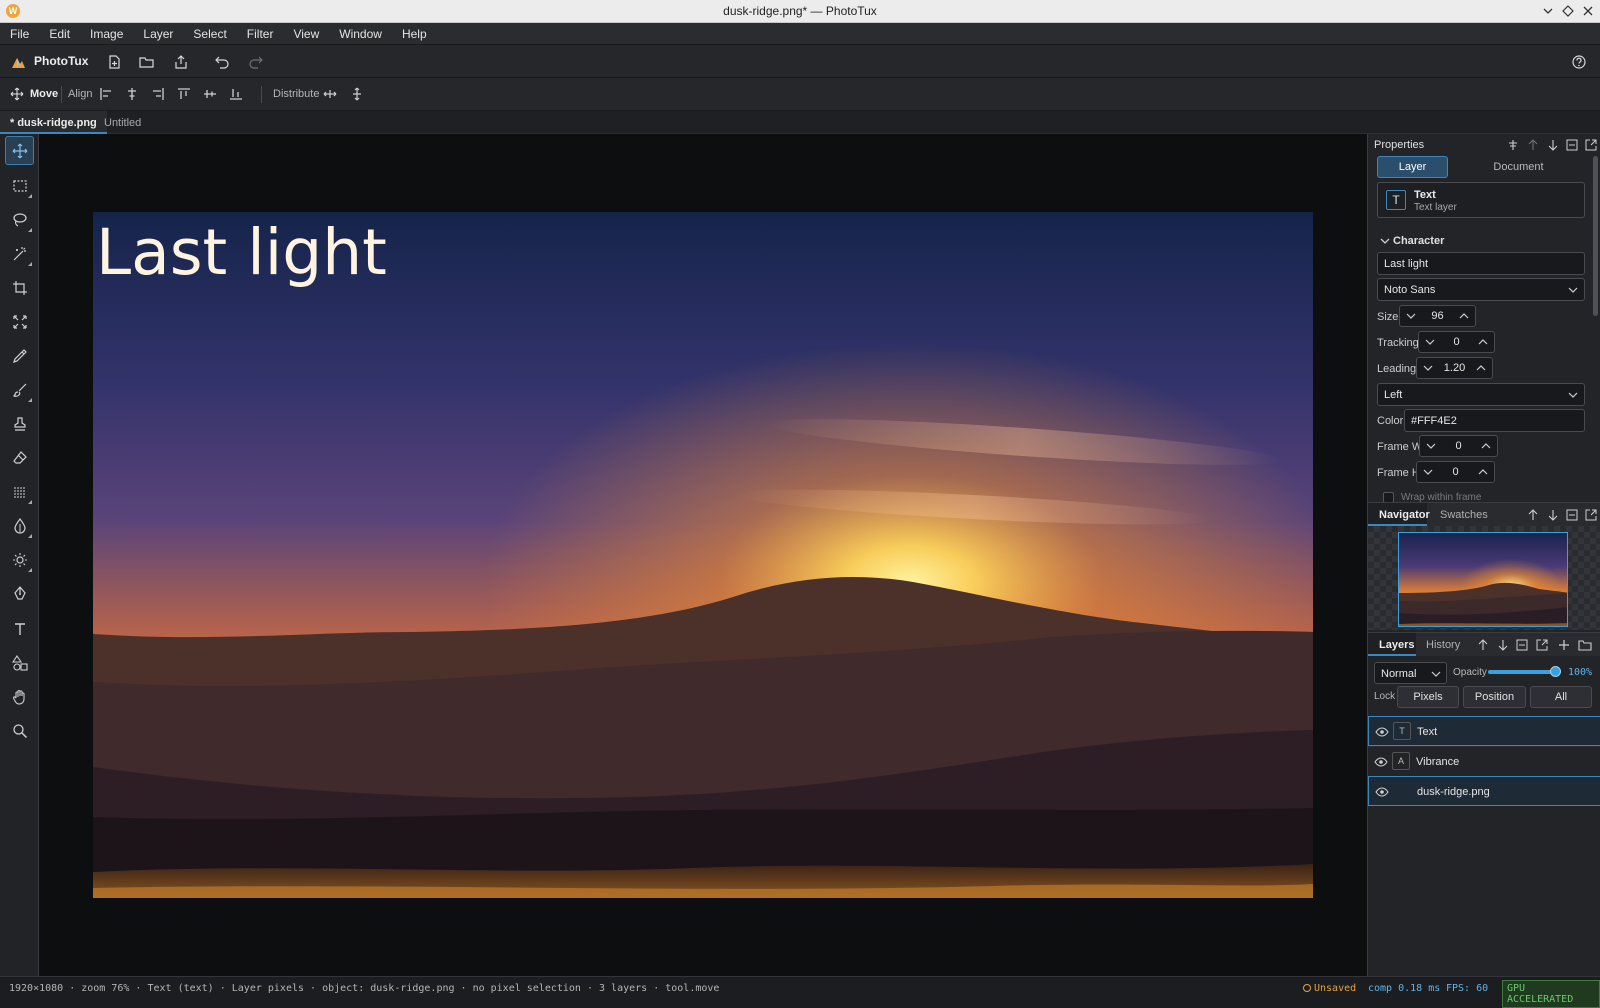 The width and height of the screenshot is (1600, 1008). What do you see at coordinates (1464, 515) in the screenshot?
I see `tab-swatches: Swatches` at bounding box center [1464, 515].